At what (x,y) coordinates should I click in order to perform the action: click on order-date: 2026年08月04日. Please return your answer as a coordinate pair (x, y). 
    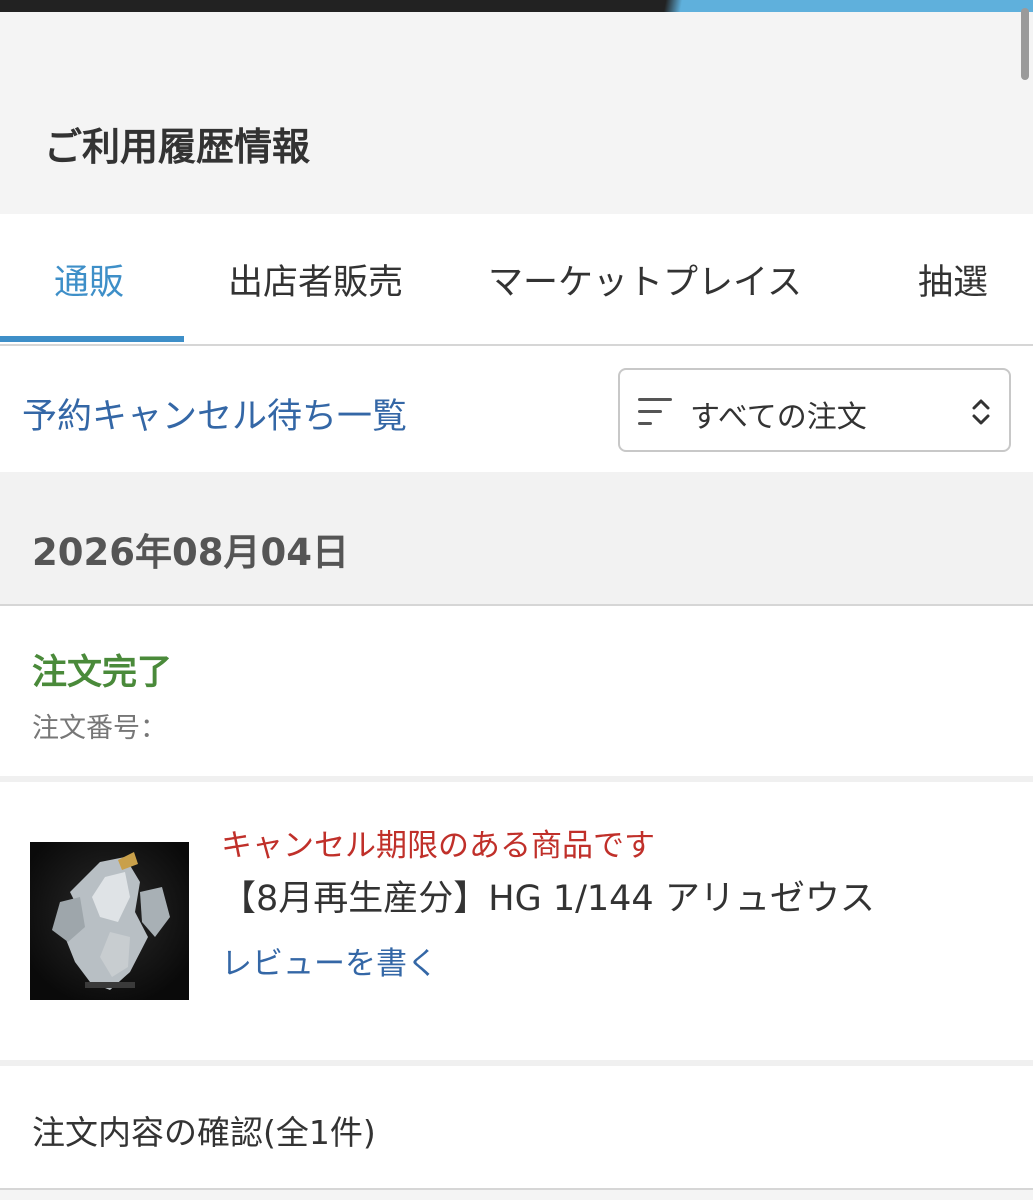
    Looking at the image, I should click on (190, 552).